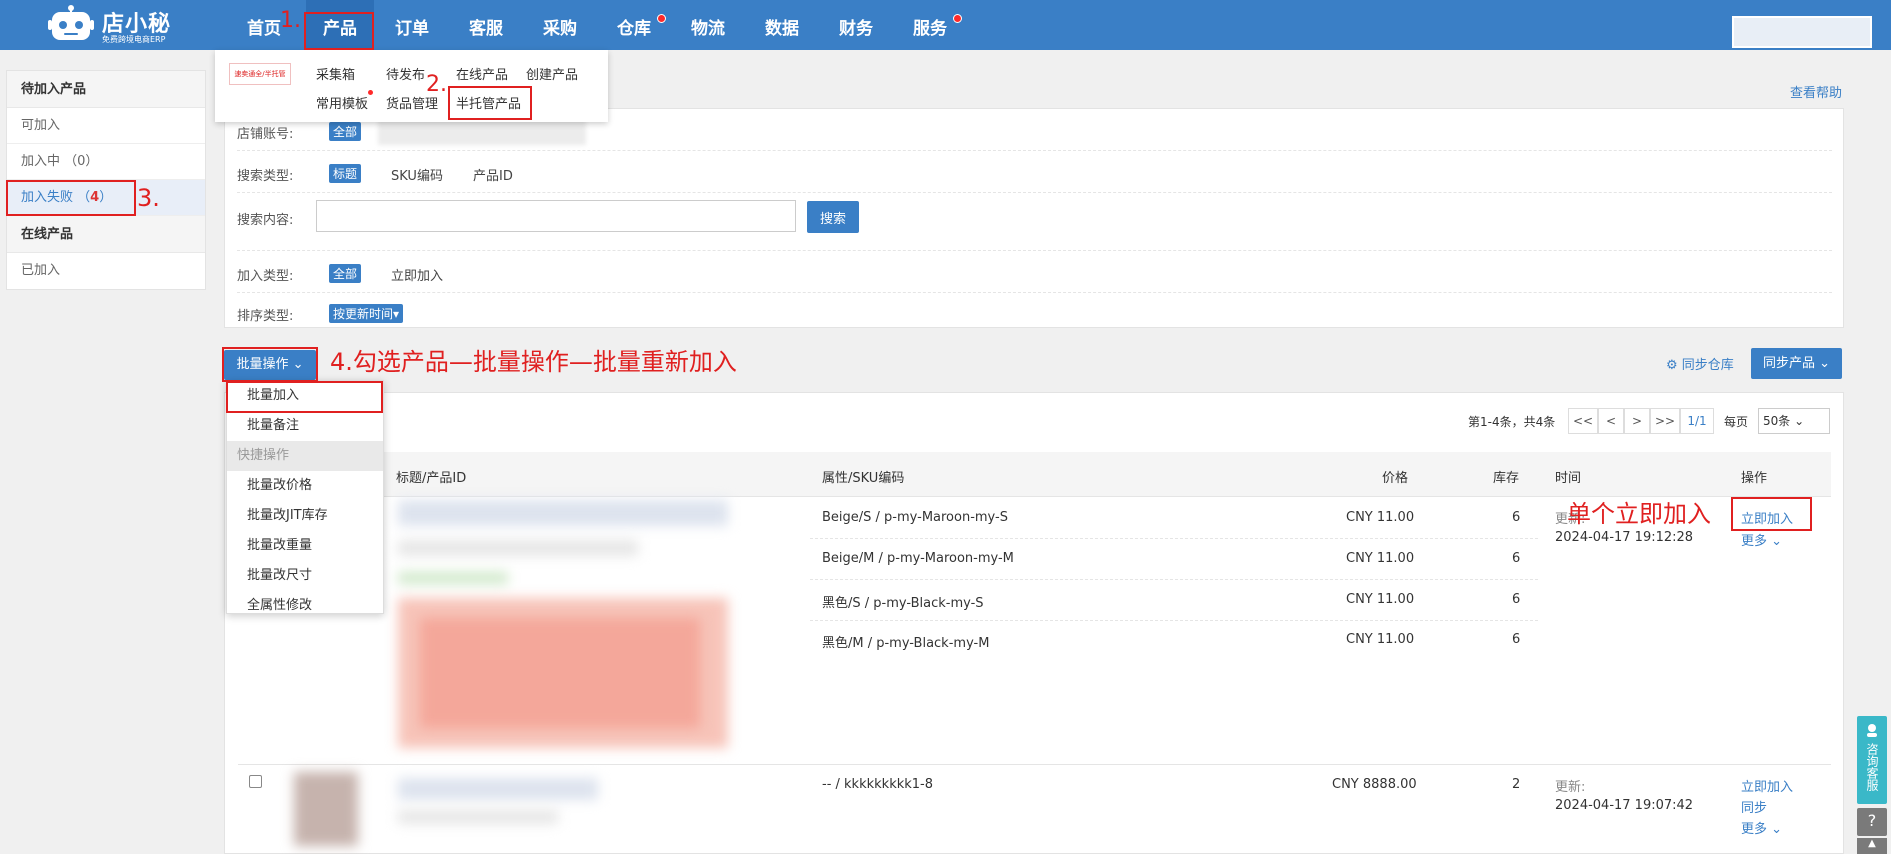  What do you see at coordinates (856, 25) in the screenshot?
I see `nav-finance: 财务` at bounding box center [856, 25].